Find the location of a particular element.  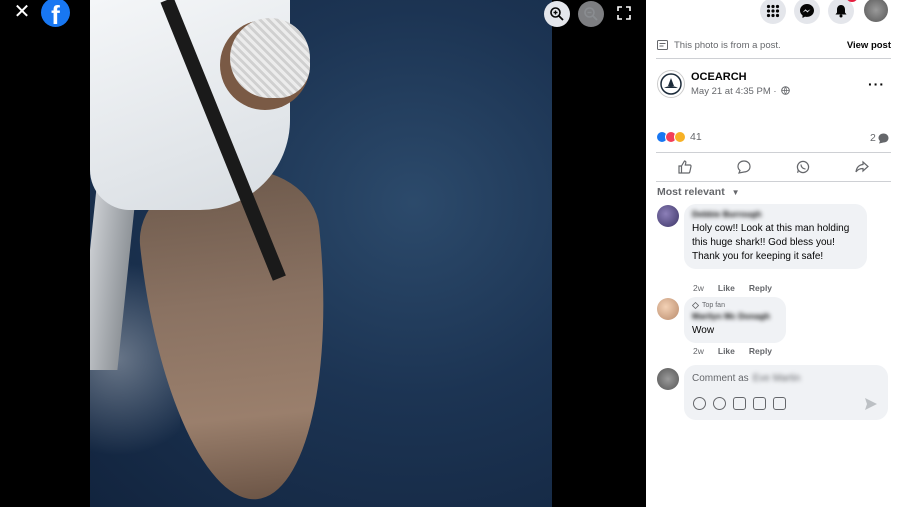

page-avatar is located at coordinates (671, 84).